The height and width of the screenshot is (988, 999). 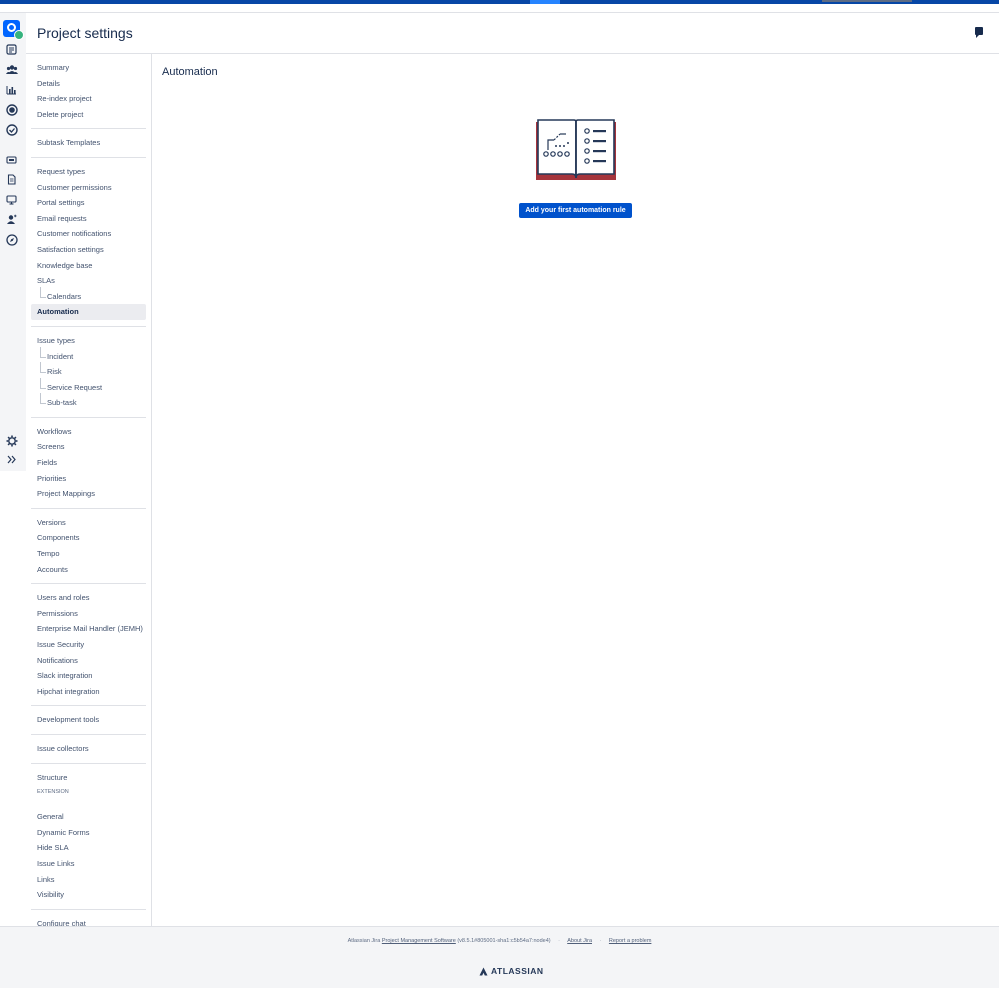 I want to click on sidebar-item-re-index-project: Re-index project, so click(x=88, y=99).